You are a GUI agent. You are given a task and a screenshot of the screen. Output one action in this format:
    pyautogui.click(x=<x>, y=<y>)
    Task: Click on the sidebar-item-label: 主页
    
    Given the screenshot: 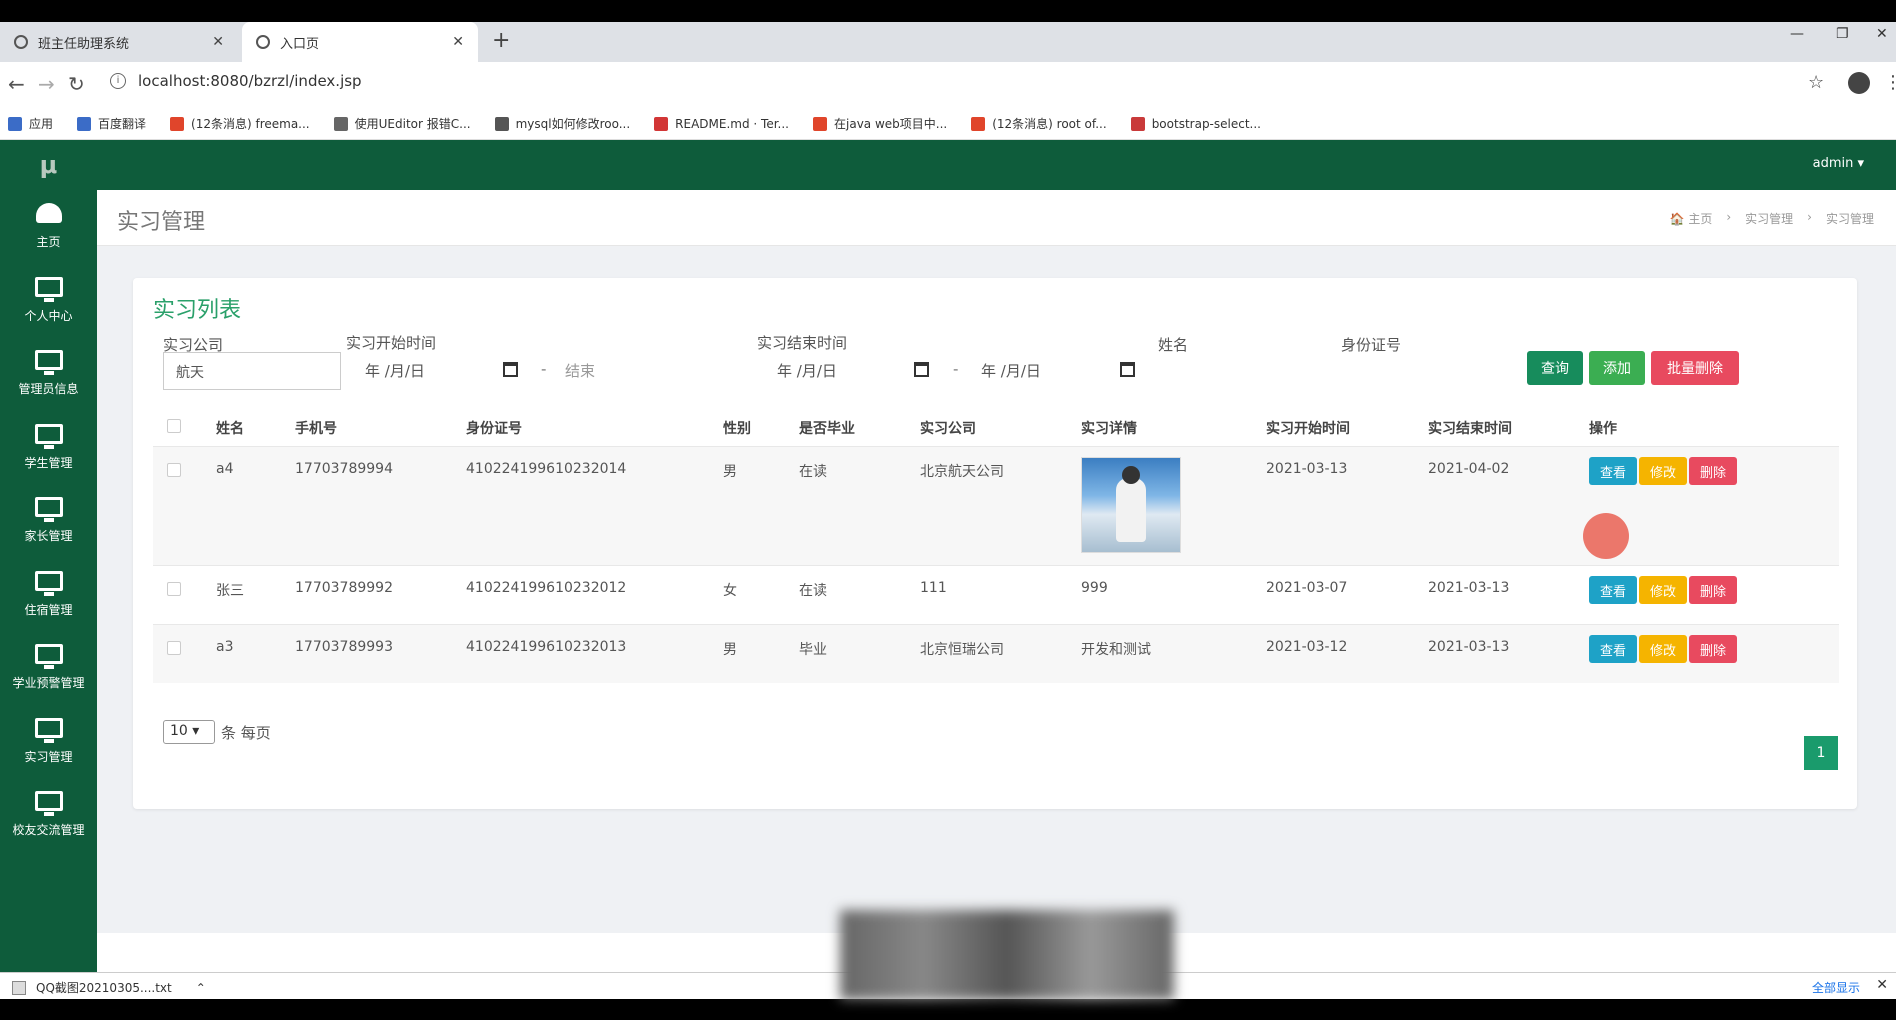 What is the action you would take?
    pyautogui.click(x=48, y=242)
    